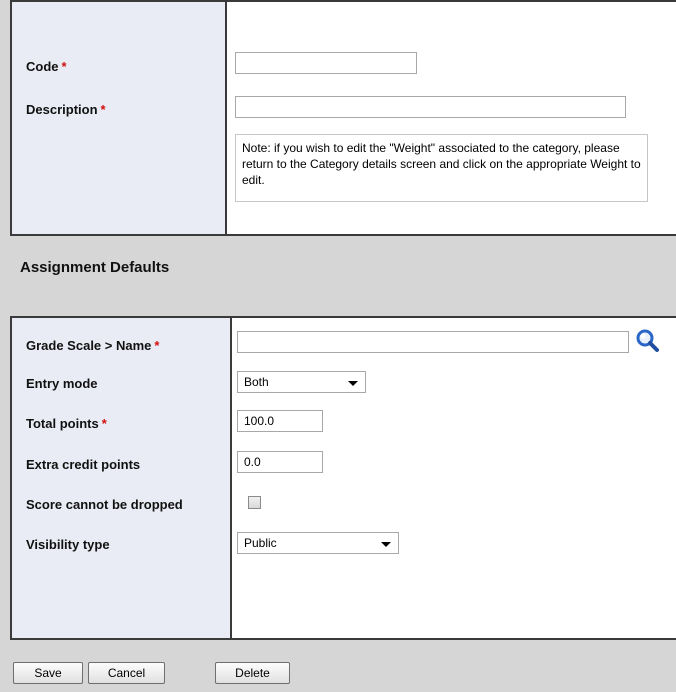 The image size is (676, 692). Describe the element at coordinates (68, 544) in the screenshot. I see `visibility-label: Visibility type` at that location.